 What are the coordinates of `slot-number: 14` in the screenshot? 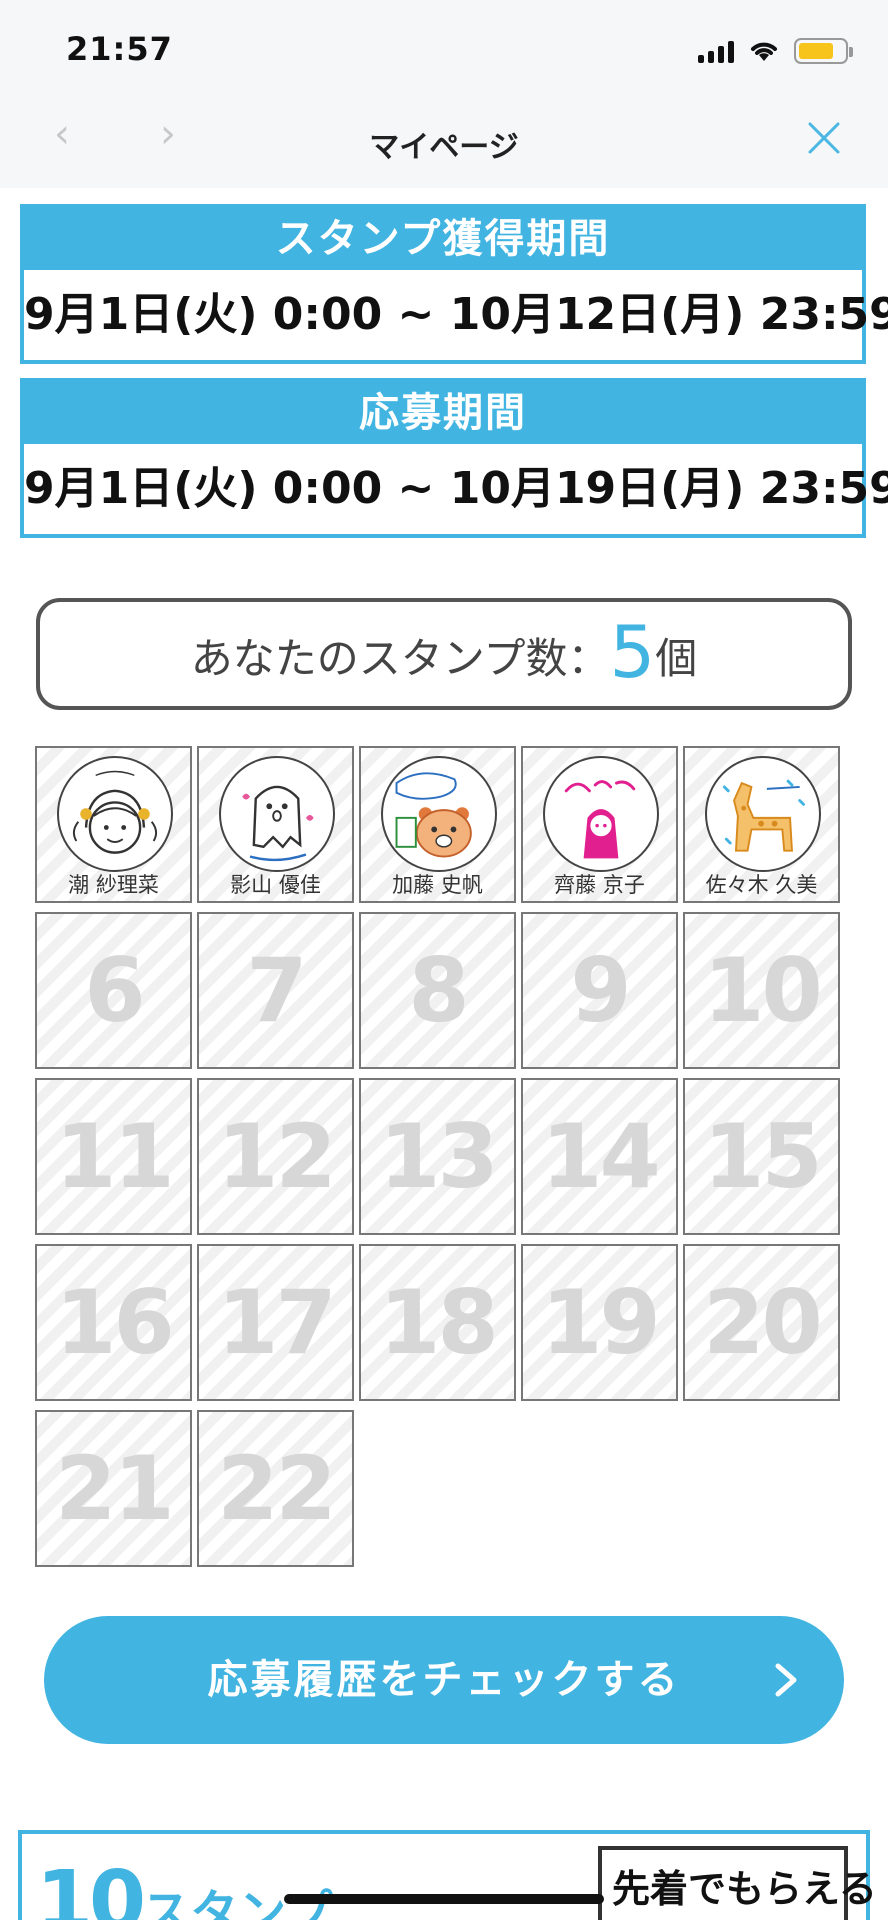 It's located at (600, 1156).